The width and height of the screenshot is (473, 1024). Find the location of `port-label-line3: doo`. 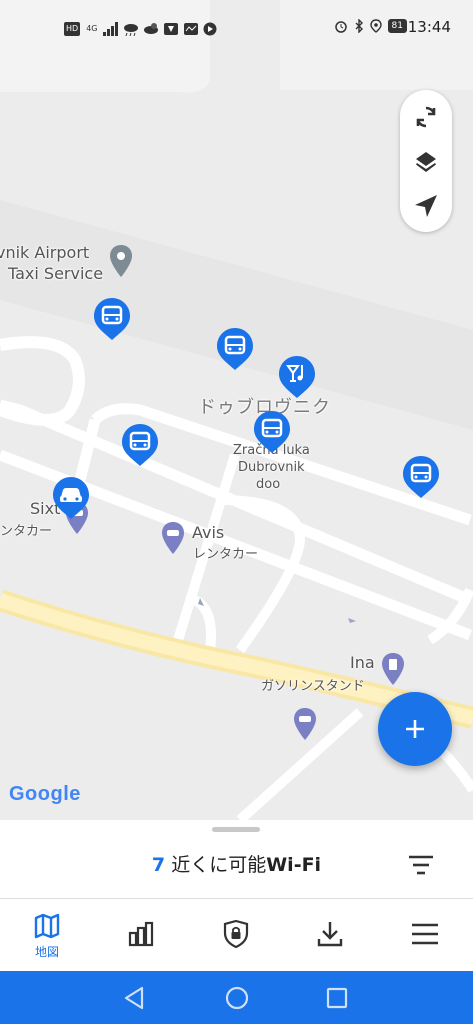

port-label-line3: doo is located at coordinates (268, 484).